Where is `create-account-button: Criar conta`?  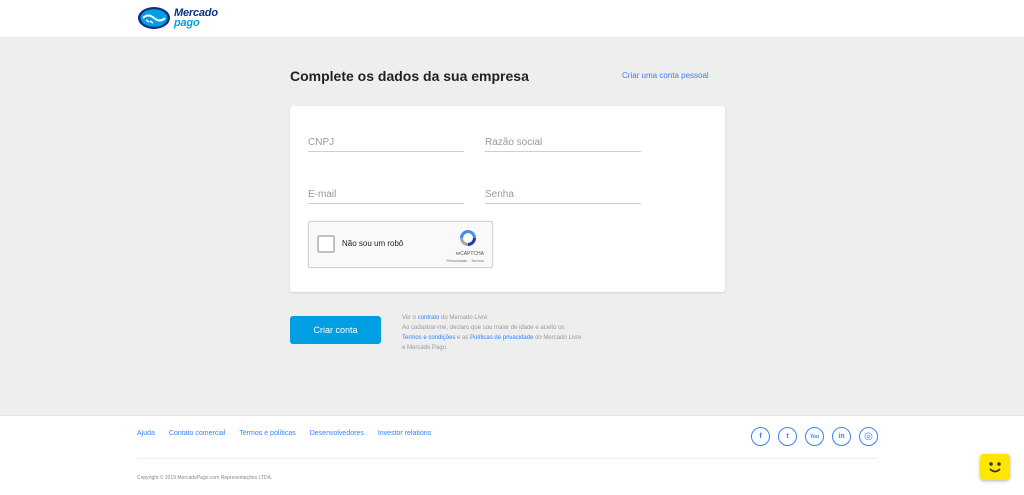
create-account-button: Criar conta is located at coordinates (335, 330).